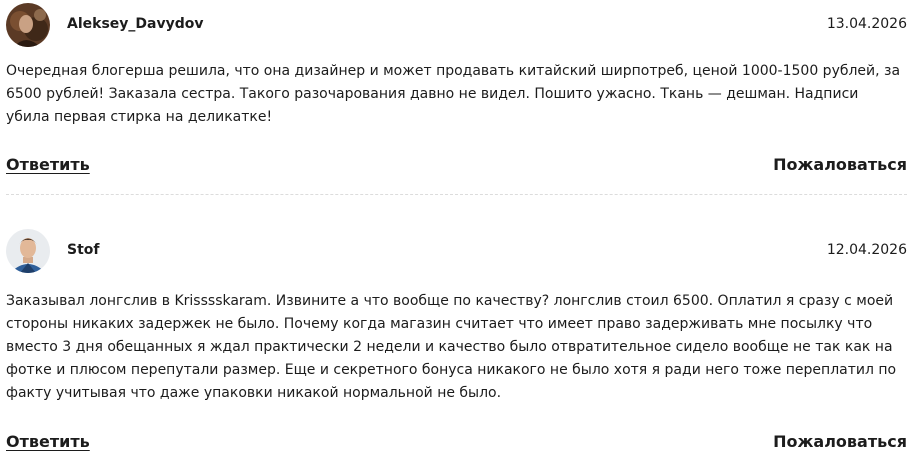 Image resolution: width=913 pixels, height=457 pixels. What do you see at coordinates (83, 250) in the screenshot?
I see `comment-author: Stof` at bounding box center [83, 250].